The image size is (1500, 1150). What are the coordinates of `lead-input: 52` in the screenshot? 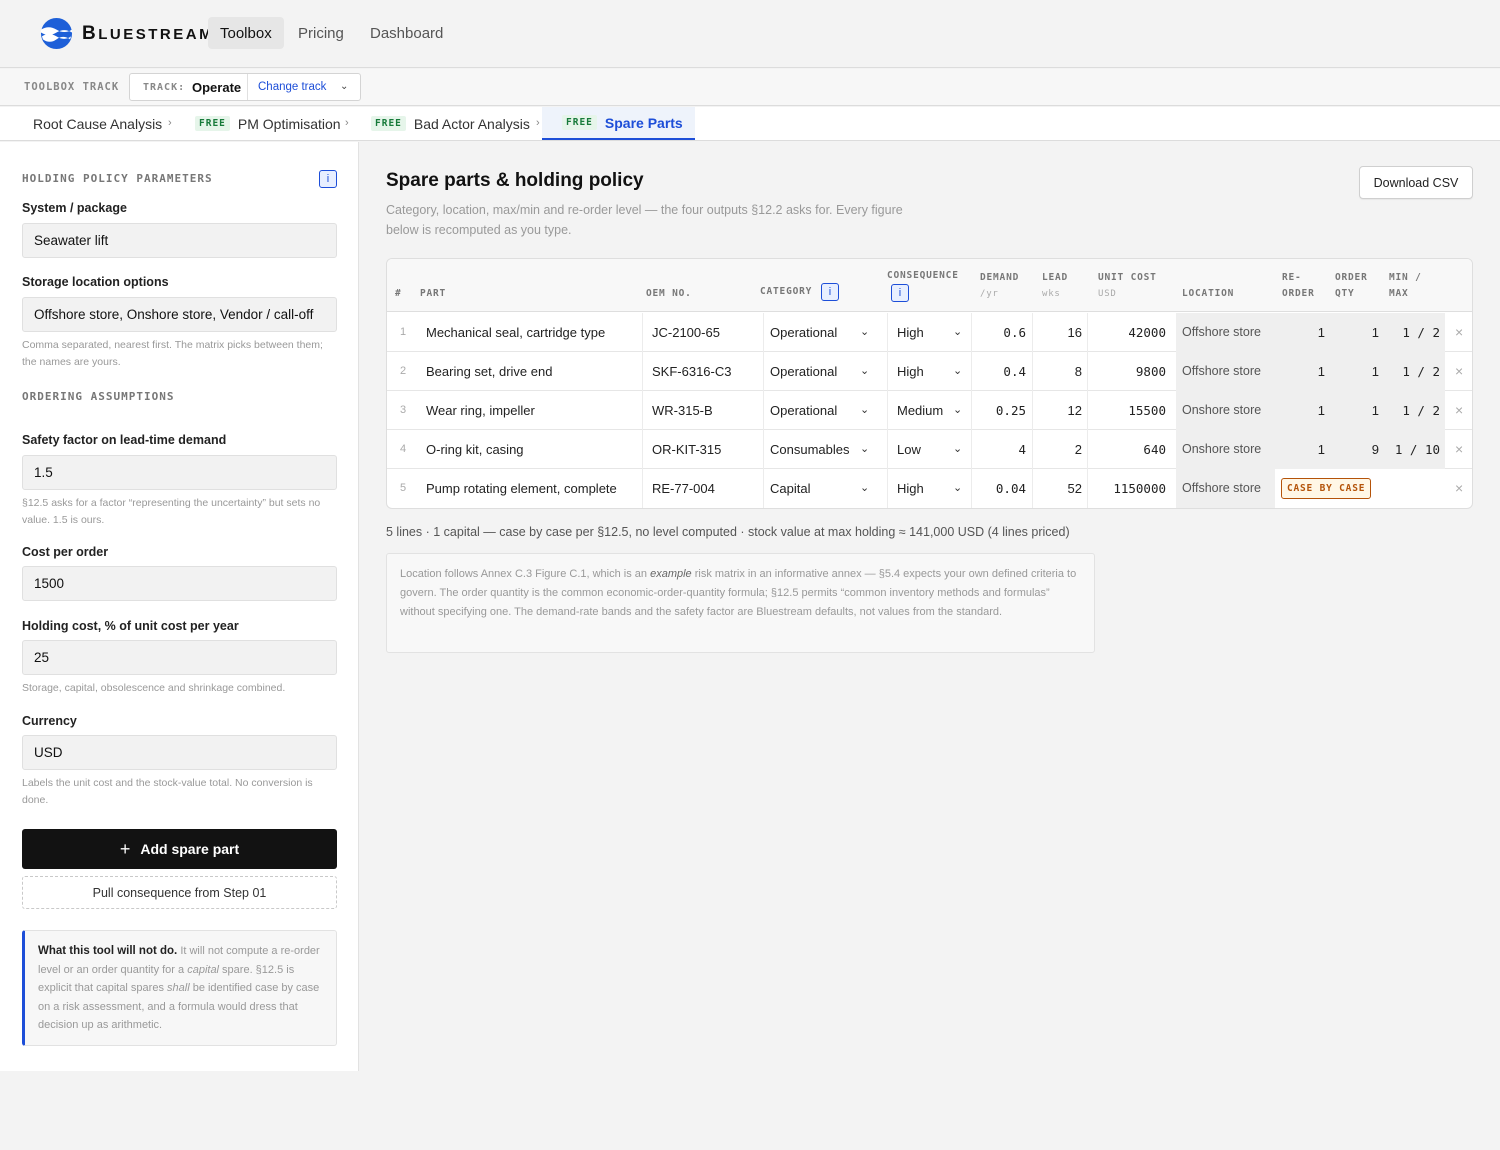 It's located at (1057, 488).